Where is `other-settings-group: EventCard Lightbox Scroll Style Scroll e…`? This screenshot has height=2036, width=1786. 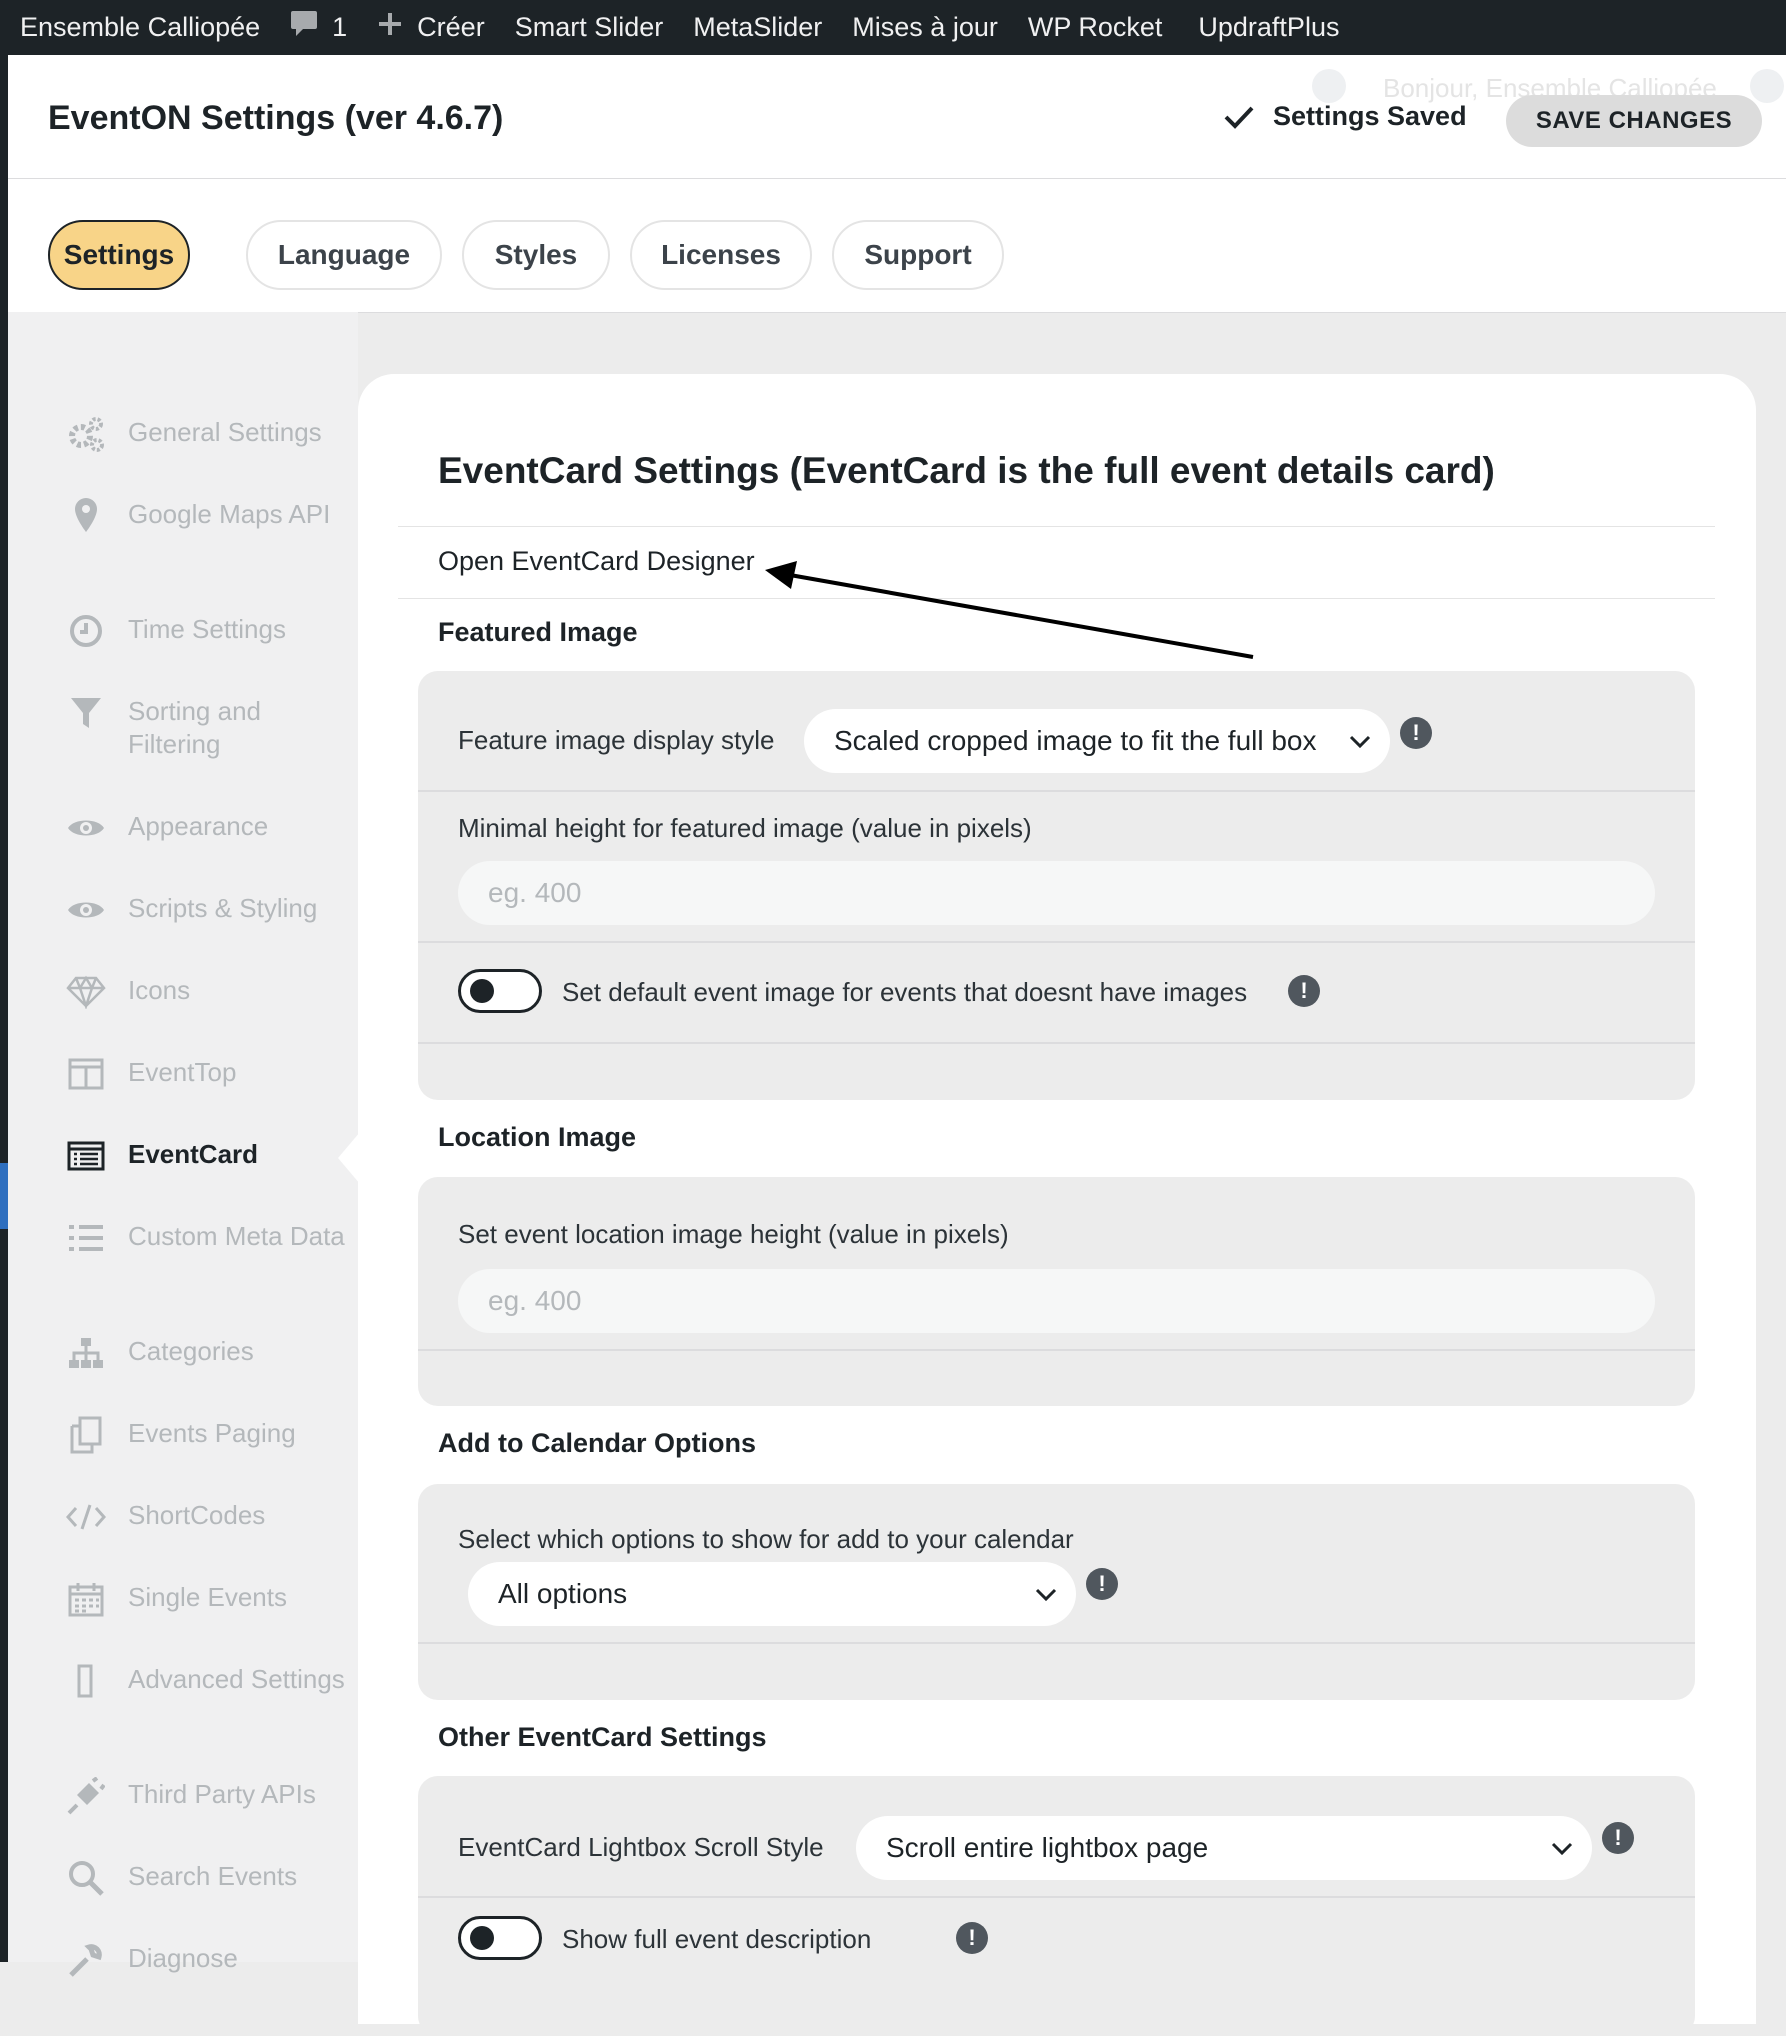 other-settings-group: EventCard Lightbox Scroll Style Scroll e… is located at coordinates (1056, 1906).